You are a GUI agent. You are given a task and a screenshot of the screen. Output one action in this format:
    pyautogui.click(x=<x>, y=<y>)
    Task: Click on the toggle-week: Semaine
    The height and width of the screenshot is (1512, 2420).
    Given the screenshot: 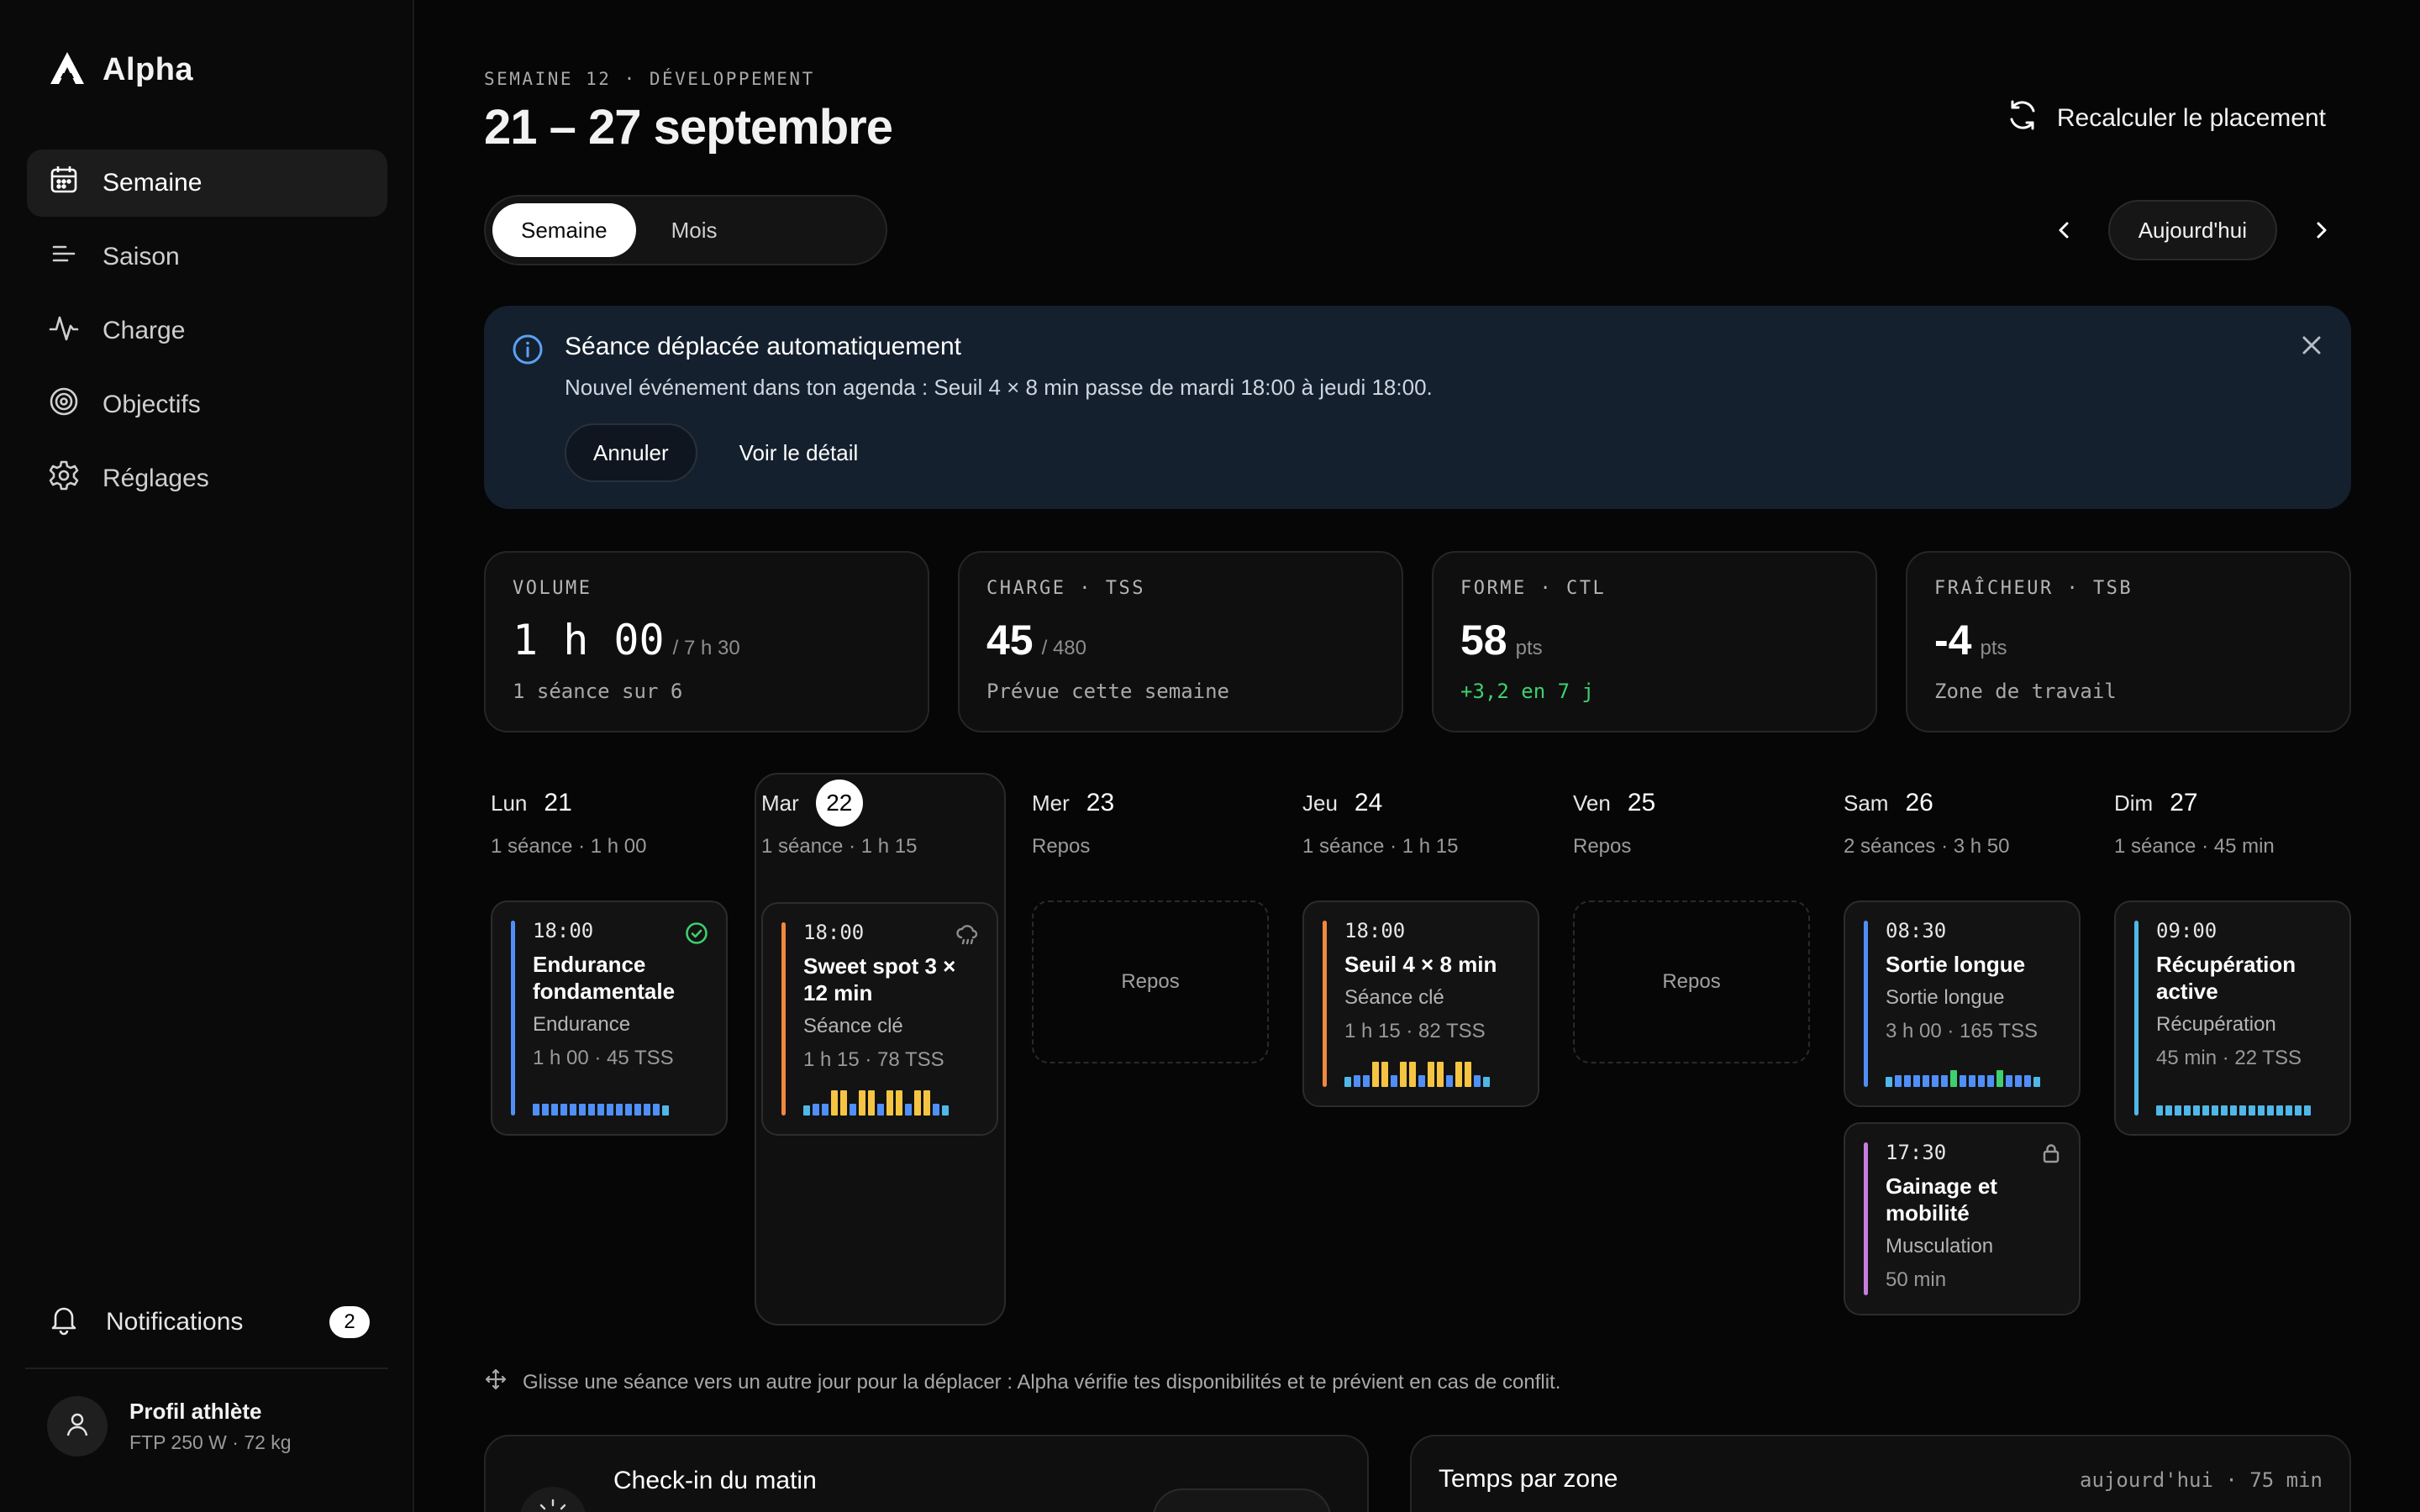 What is the action you would take?
    pyautogui.click(x=564, y=230)
    